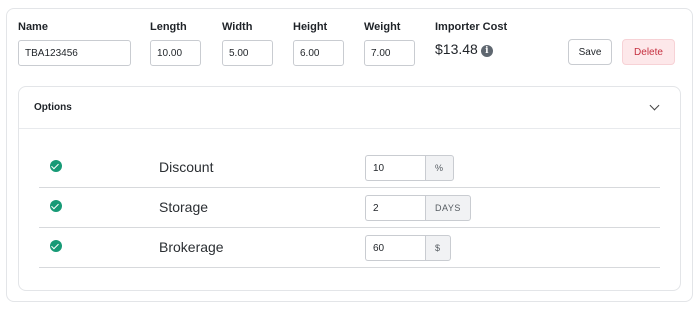  Describe the element at coordinates (438, 248) in the screenshot. I see `dollar-unit-addon: $` at that location.